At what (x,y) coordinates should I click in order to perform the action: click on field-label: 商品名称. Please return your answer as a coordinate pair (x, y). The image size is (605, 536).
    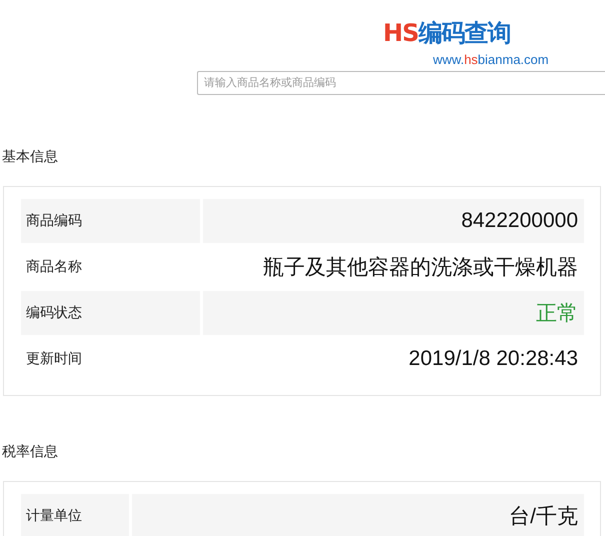
    Looking at the image, I should click on (54, 267).